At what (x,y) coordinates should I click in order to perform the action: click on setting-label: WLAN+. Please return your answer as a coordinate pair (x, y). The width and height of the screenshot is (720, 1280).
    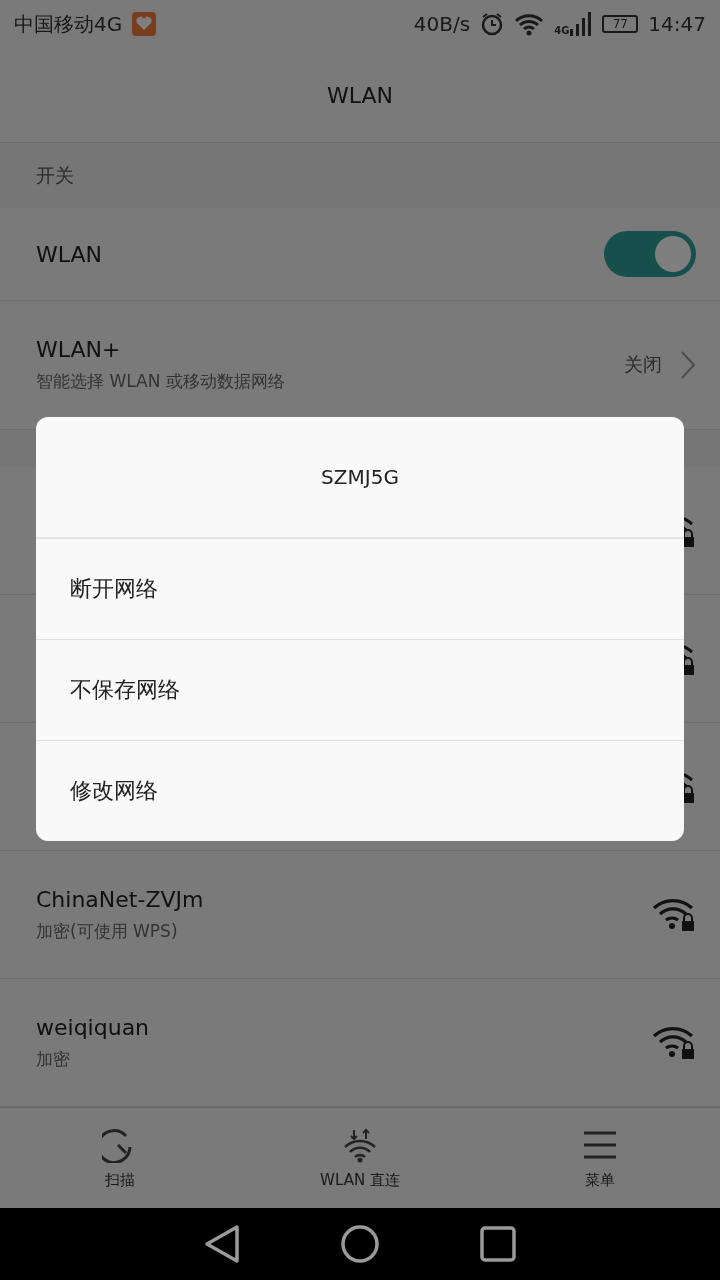
    Looking at the image, I should click on (79, 349).